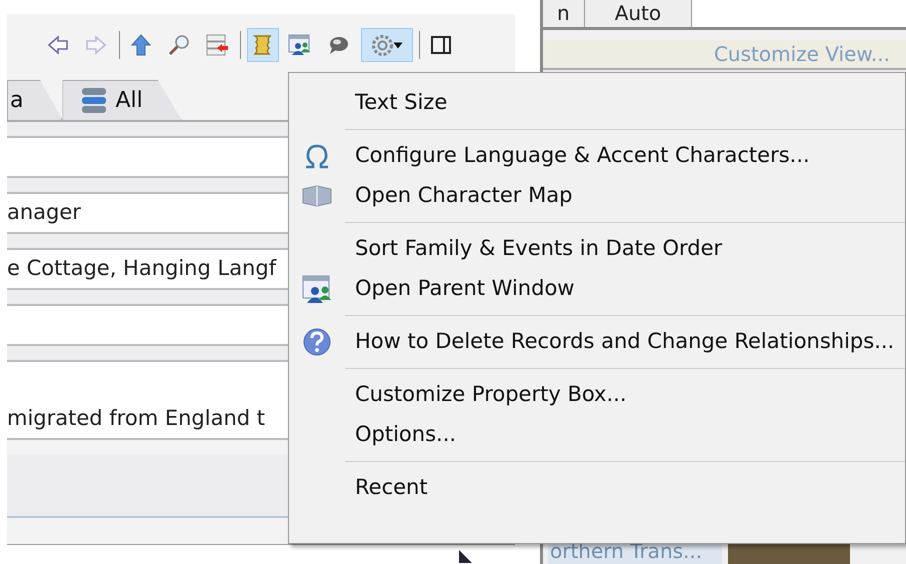 The image size is (906, 564). Describe the element at coordinates (34, 100) in the screenshot. I see `tab: a` at that location.